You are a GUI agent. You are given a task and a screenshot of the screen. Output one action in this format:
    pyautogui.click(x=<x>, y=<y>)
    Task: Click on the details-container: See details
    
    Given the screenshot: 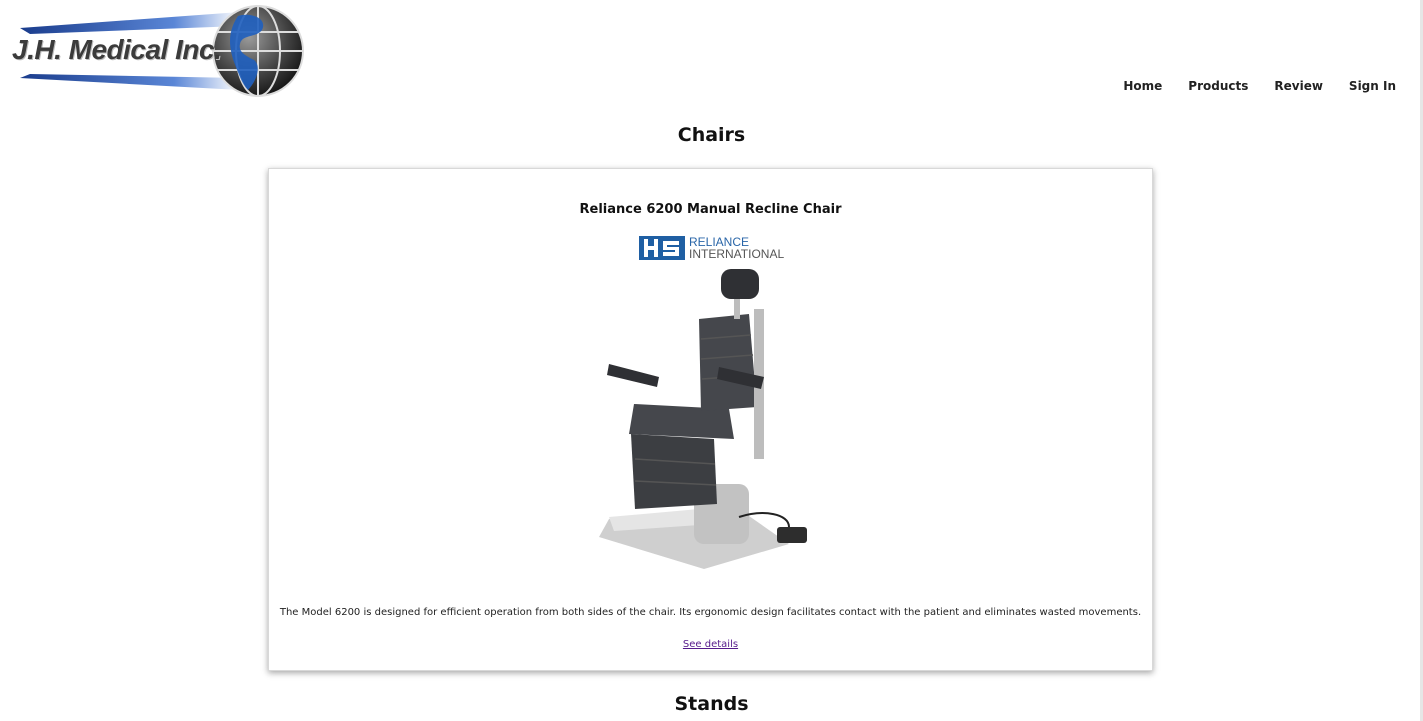 What is the action you would take?
    pyautogui.click(x=710, y=644)
    